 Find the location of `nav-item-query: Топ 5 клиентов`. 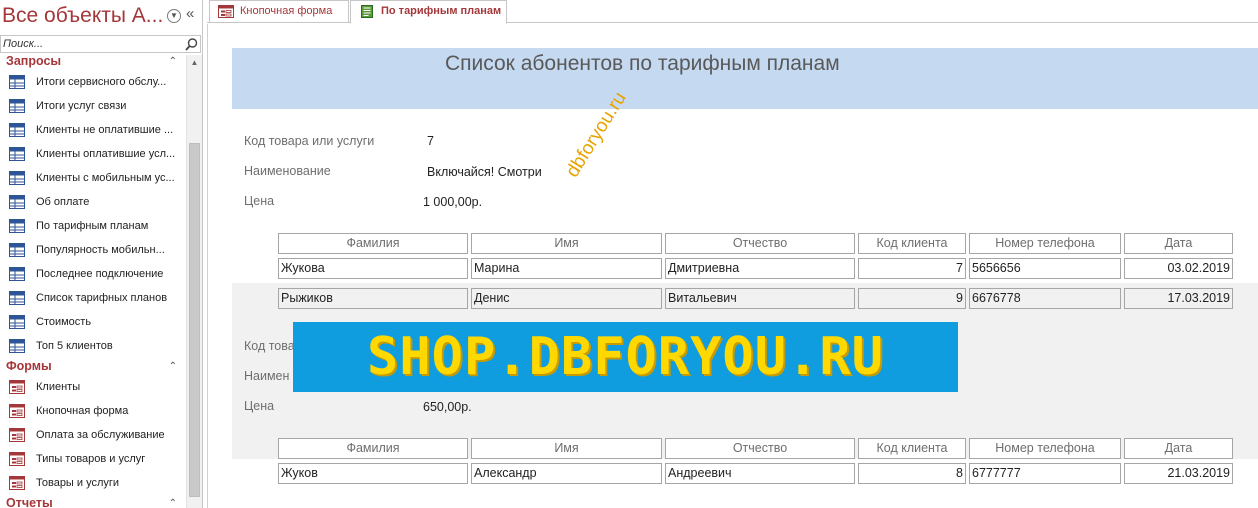

nav-item-query: Топ 5 клиентов is located at coordinates (93, 346).